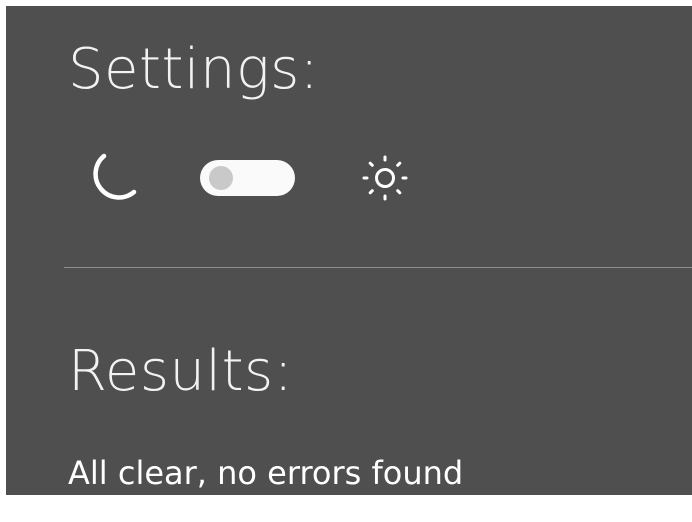 This screenshot has height=522, width=692. I want to click on moon-icon, so click(115, 176).